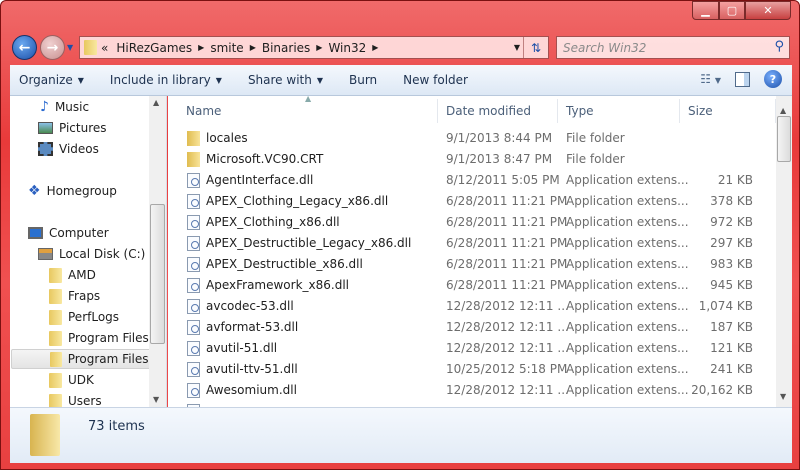  Describe the element at coordinates (517, 47) in the screenshot. I see `address-dropdown-icon: ▼` at that location.